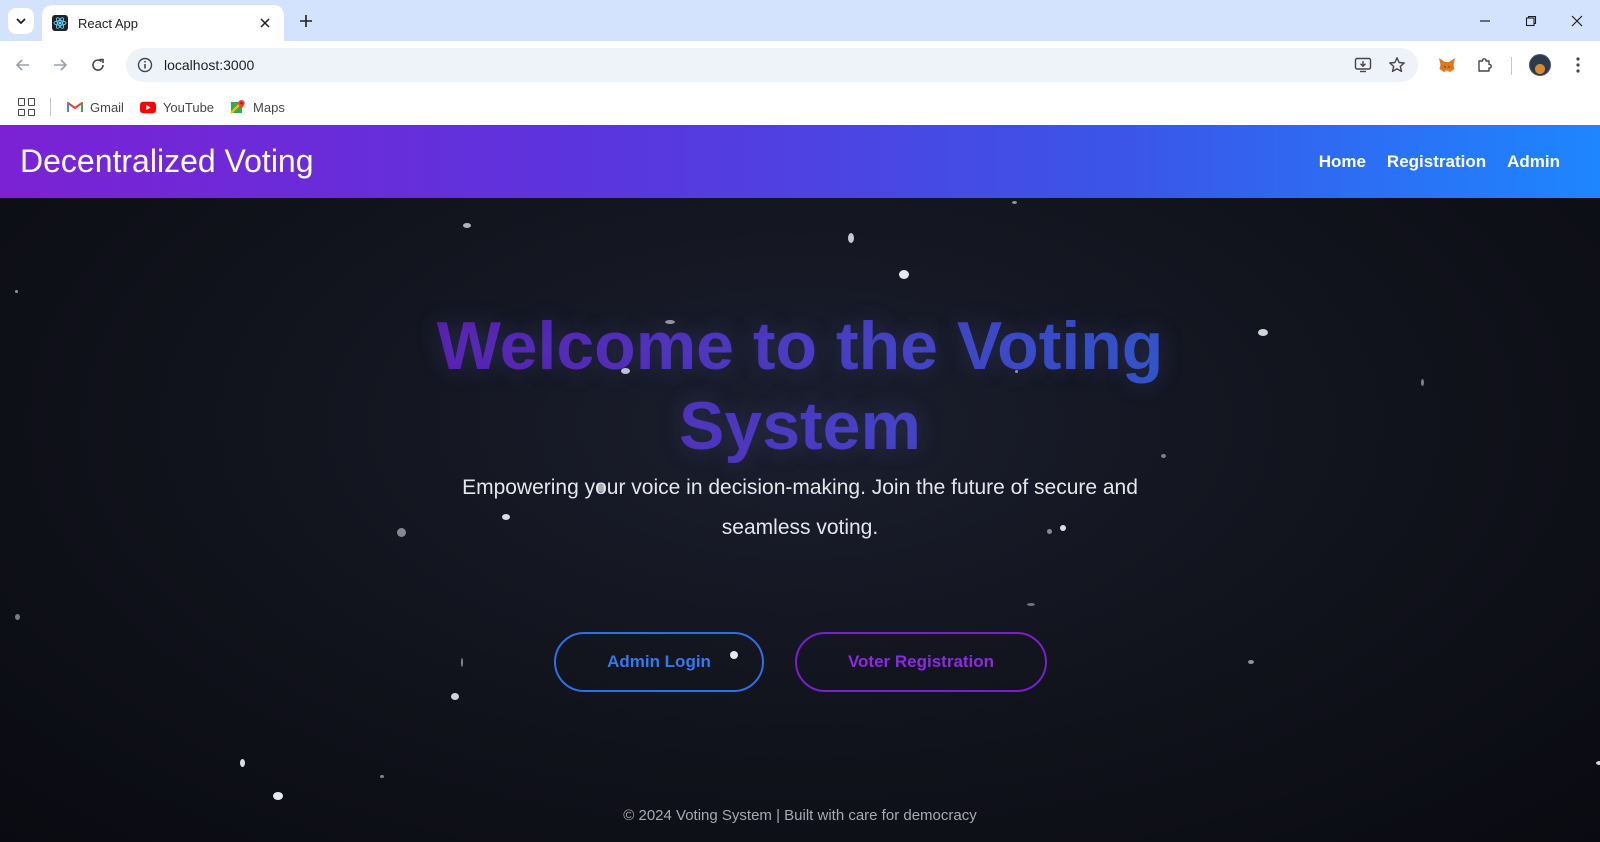  What do you see at coordinates (800, 107) in the screenshot?
I see `bookmarks-bar: Gmail YouTube Maps` at bounding box center [800, 107].